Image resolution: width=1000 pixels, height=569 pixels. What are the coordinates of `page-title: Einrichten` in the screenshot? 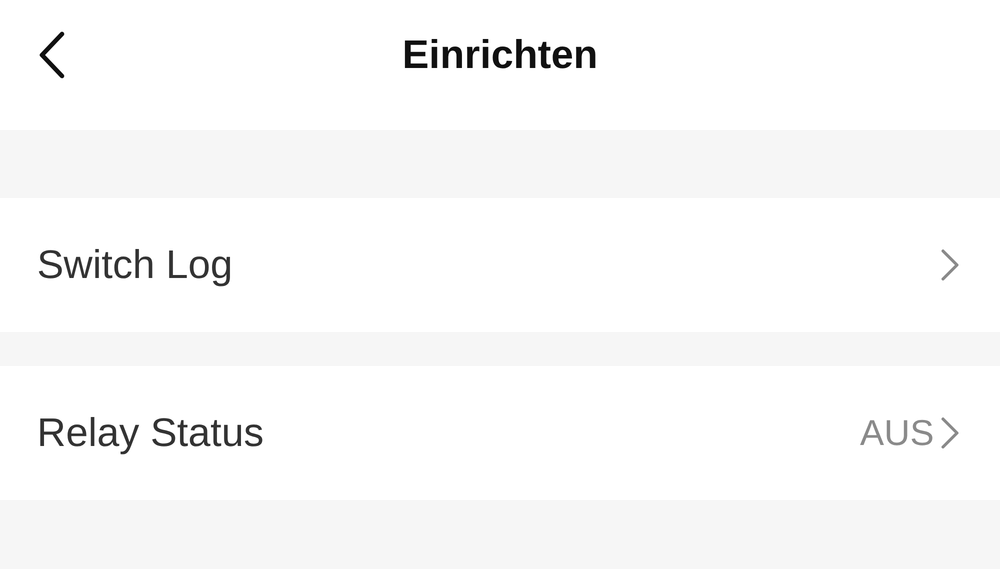 It's located at (500, 55).